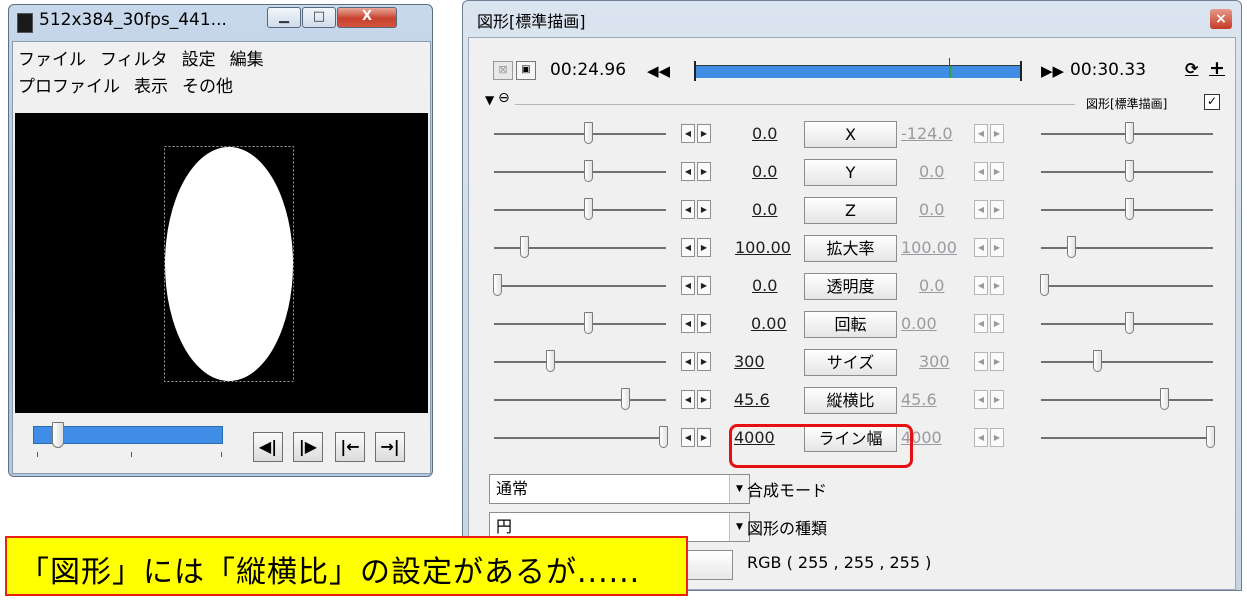 The height and width of the screenshot is (611, 1247). I want to click on close-button: X, so click(367, 17).